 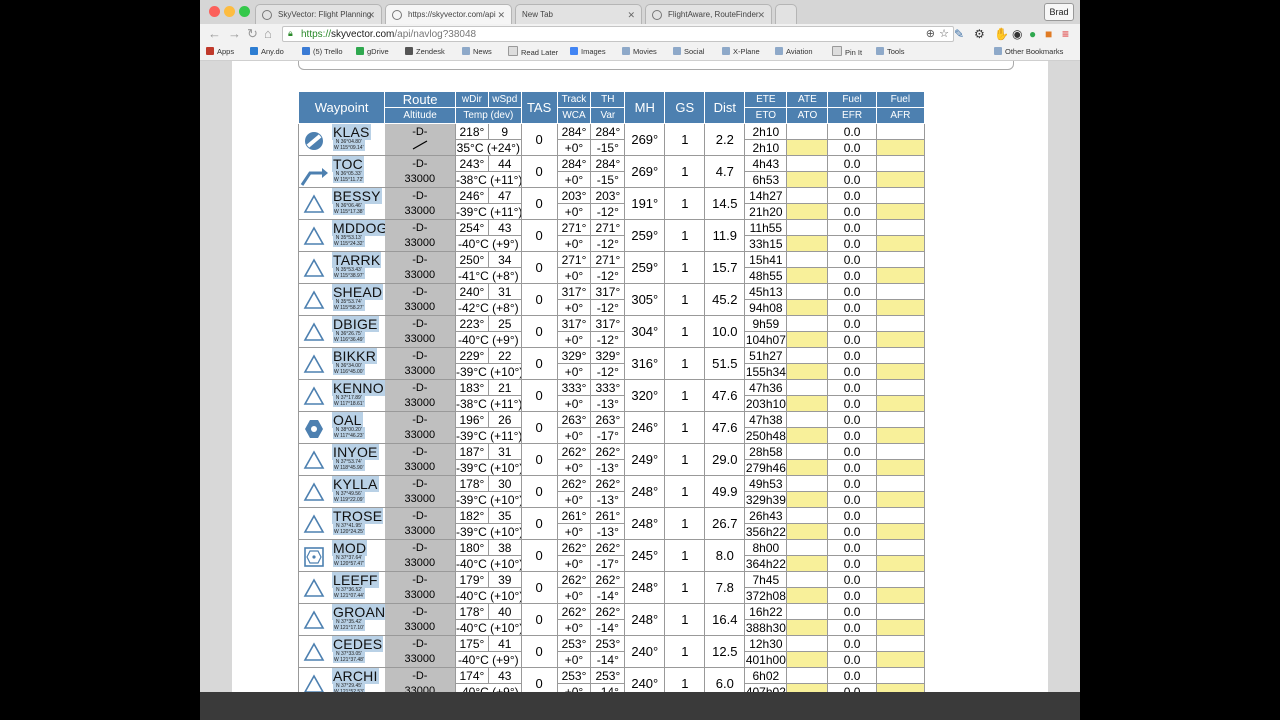 What do you see at coordinates (341, 555) in the screenshot?
I see `waypoint-cell: MOD N 37°37.64' W 120°57.47'` at bounding box center [341, 555].